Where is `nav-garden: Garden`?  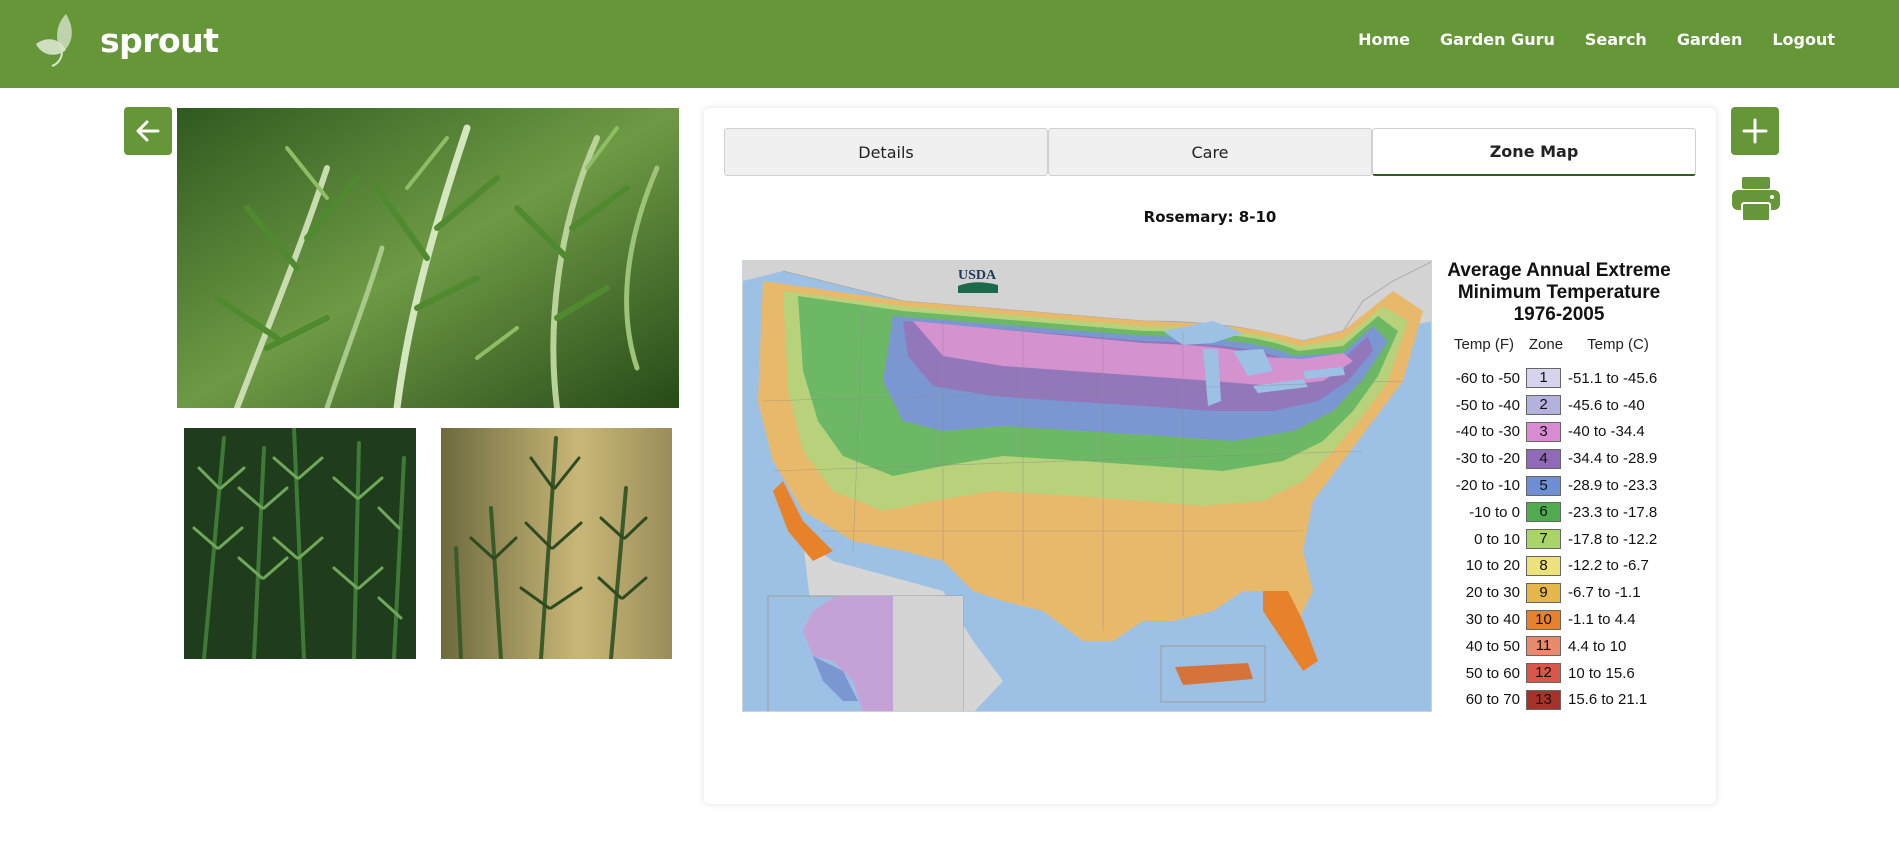 nav-garden: Garden is located at coordinates (1710, 39).